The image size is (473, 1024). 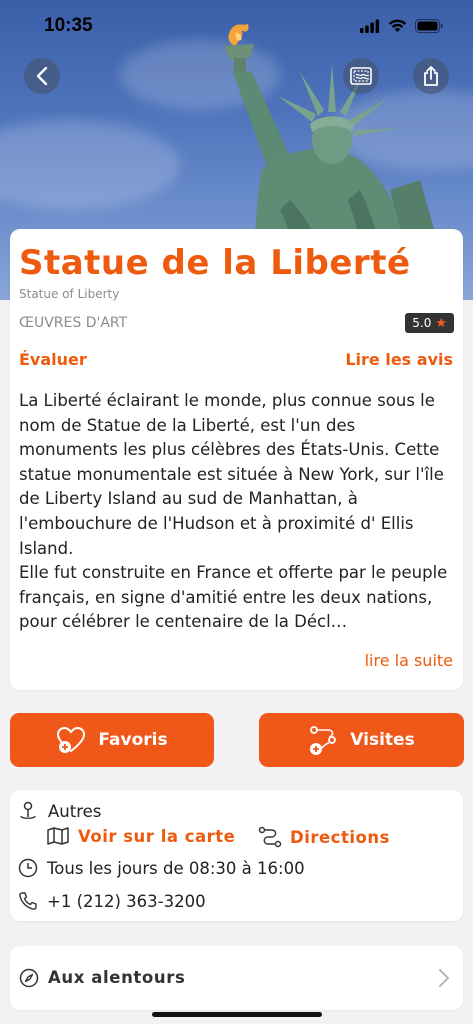 I want to click on battery-icon, so click(x=429, y=26).